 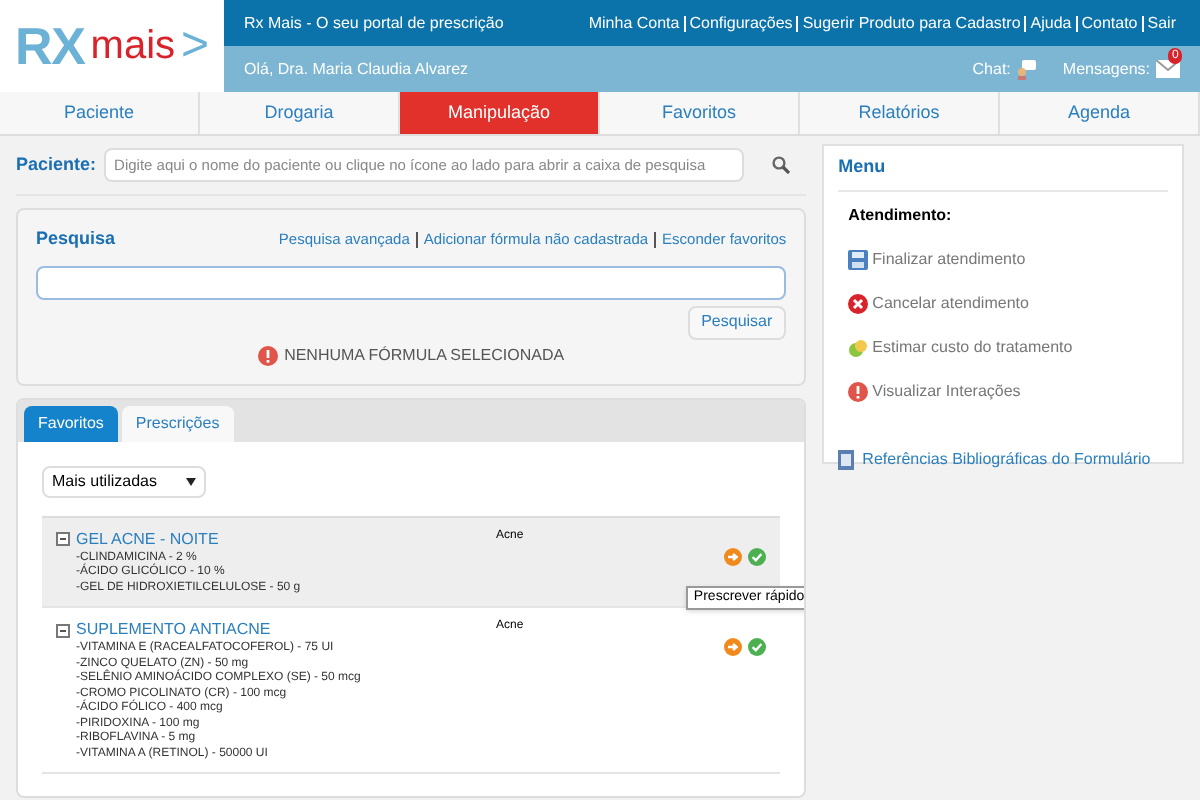 What do you see at coordinates (112, 46) in the screenshot?
I see `logo: RXmais>` at bounding box center [112, 46].